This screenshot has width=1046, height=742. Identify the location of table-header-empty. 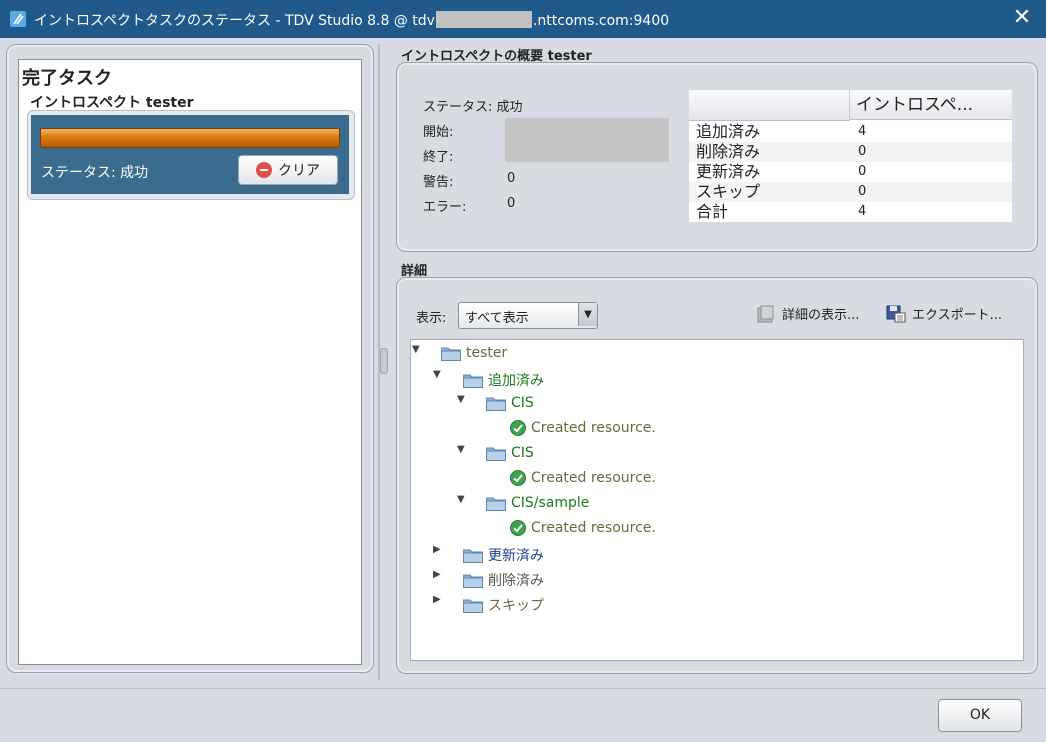
(769, 105).